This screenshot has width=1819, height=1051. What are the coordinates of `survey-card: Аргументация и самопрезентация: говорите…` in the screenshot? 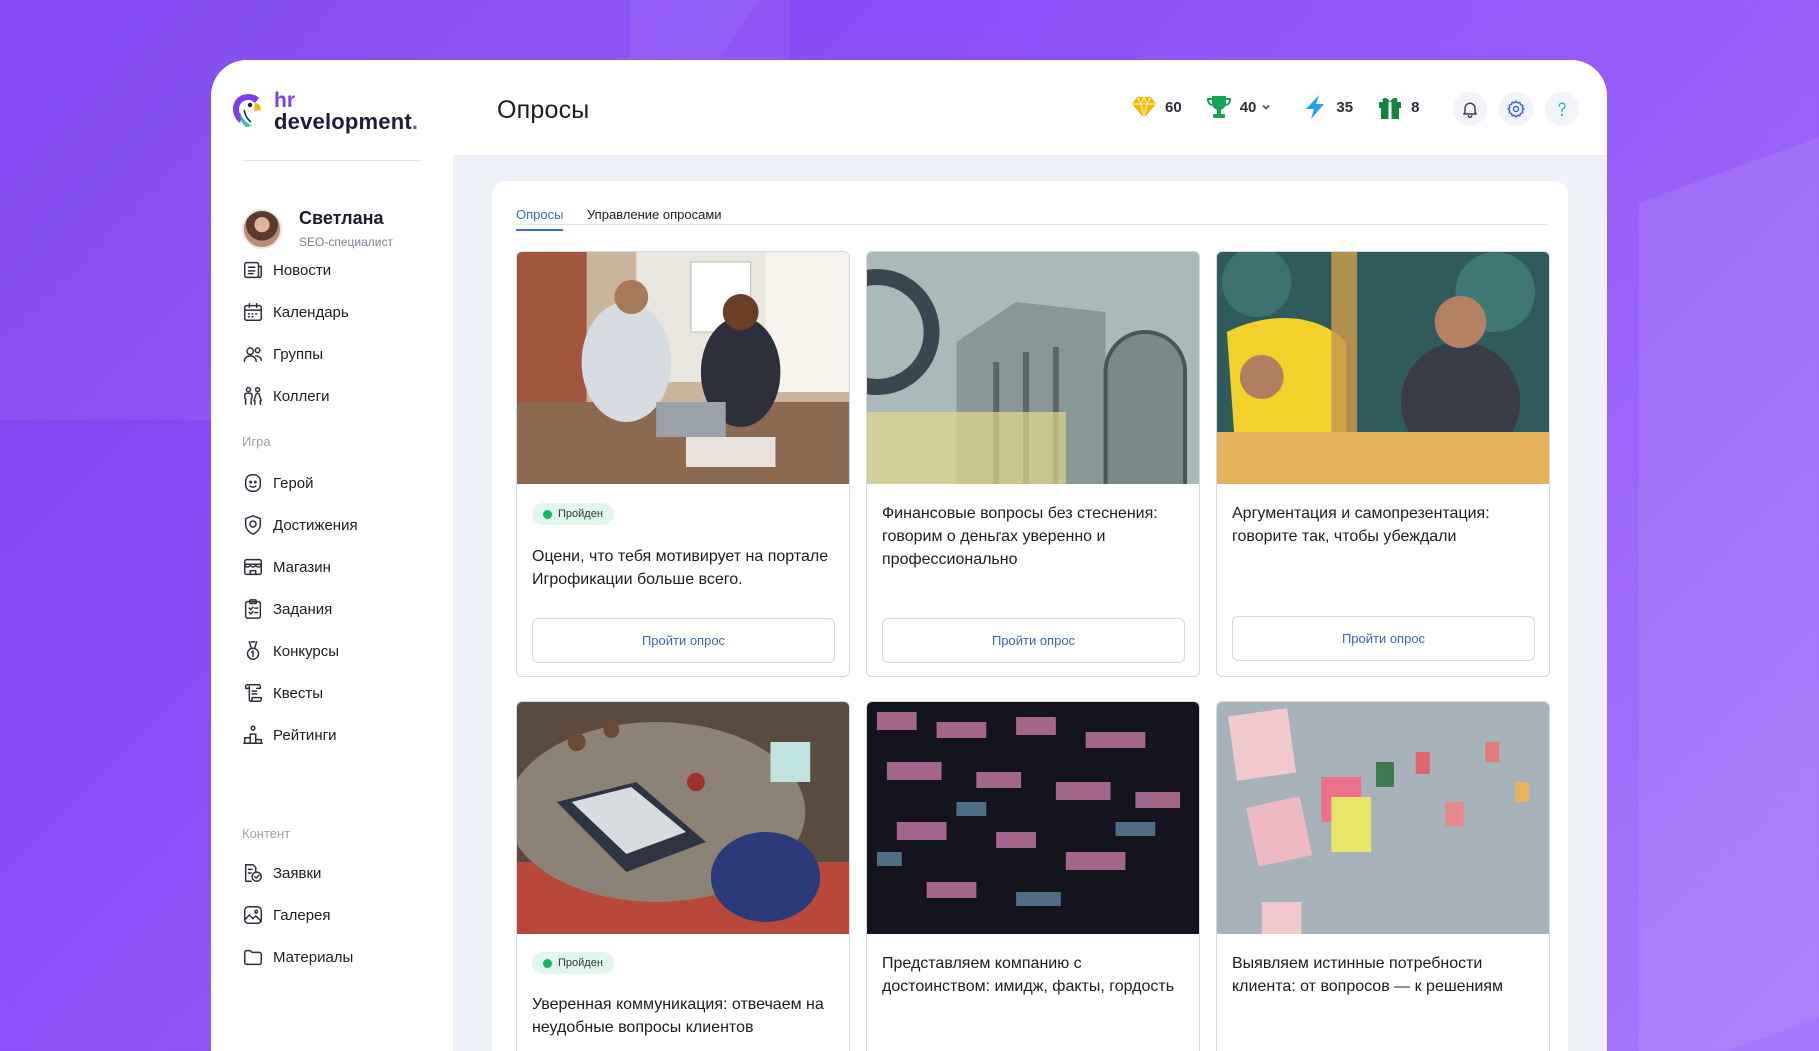 It's located at (1383, 464).